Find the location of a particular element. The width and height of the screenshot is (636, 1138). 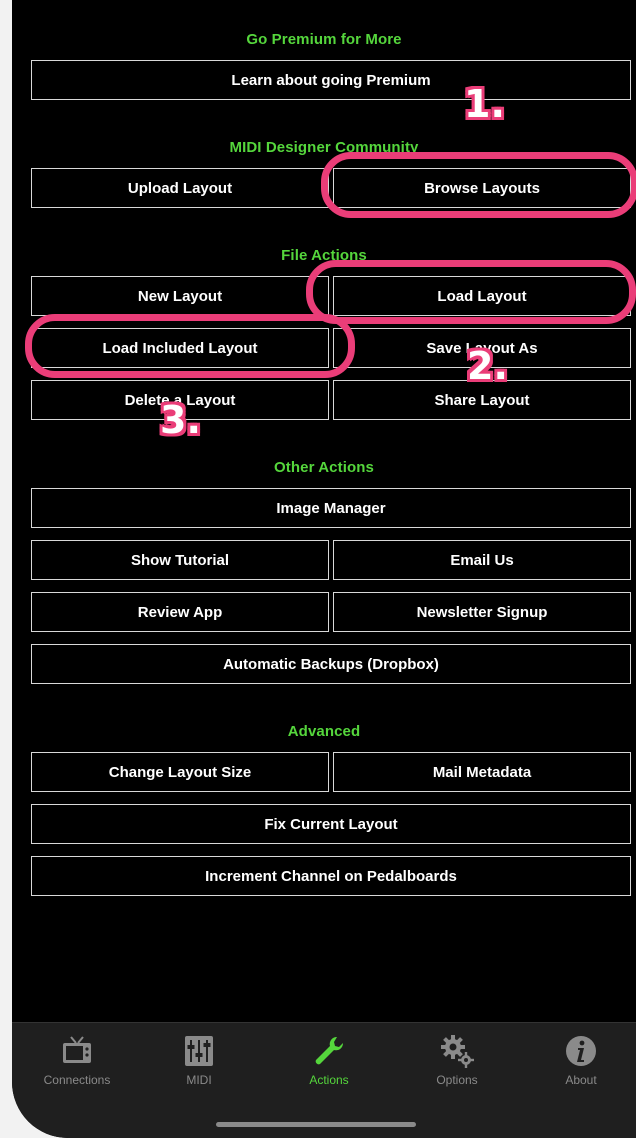

load-included-layout-button: Load Included Layout is located at coordinates (180, 348).